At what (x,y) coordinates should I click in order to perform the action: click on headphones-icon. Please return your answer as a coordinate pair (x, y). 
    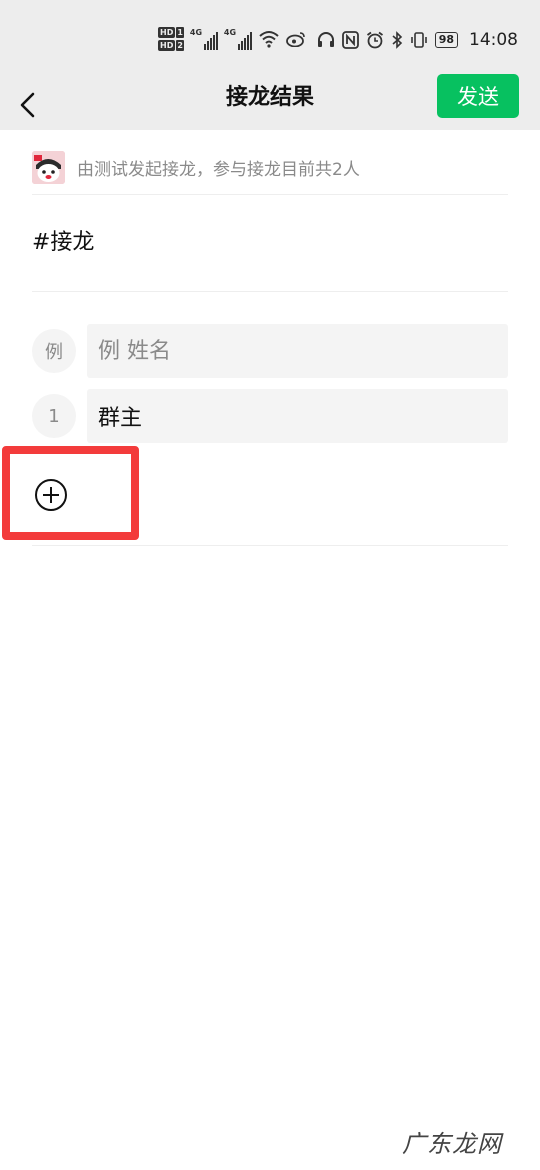
    Looking at the image, I should click on (325, 39).